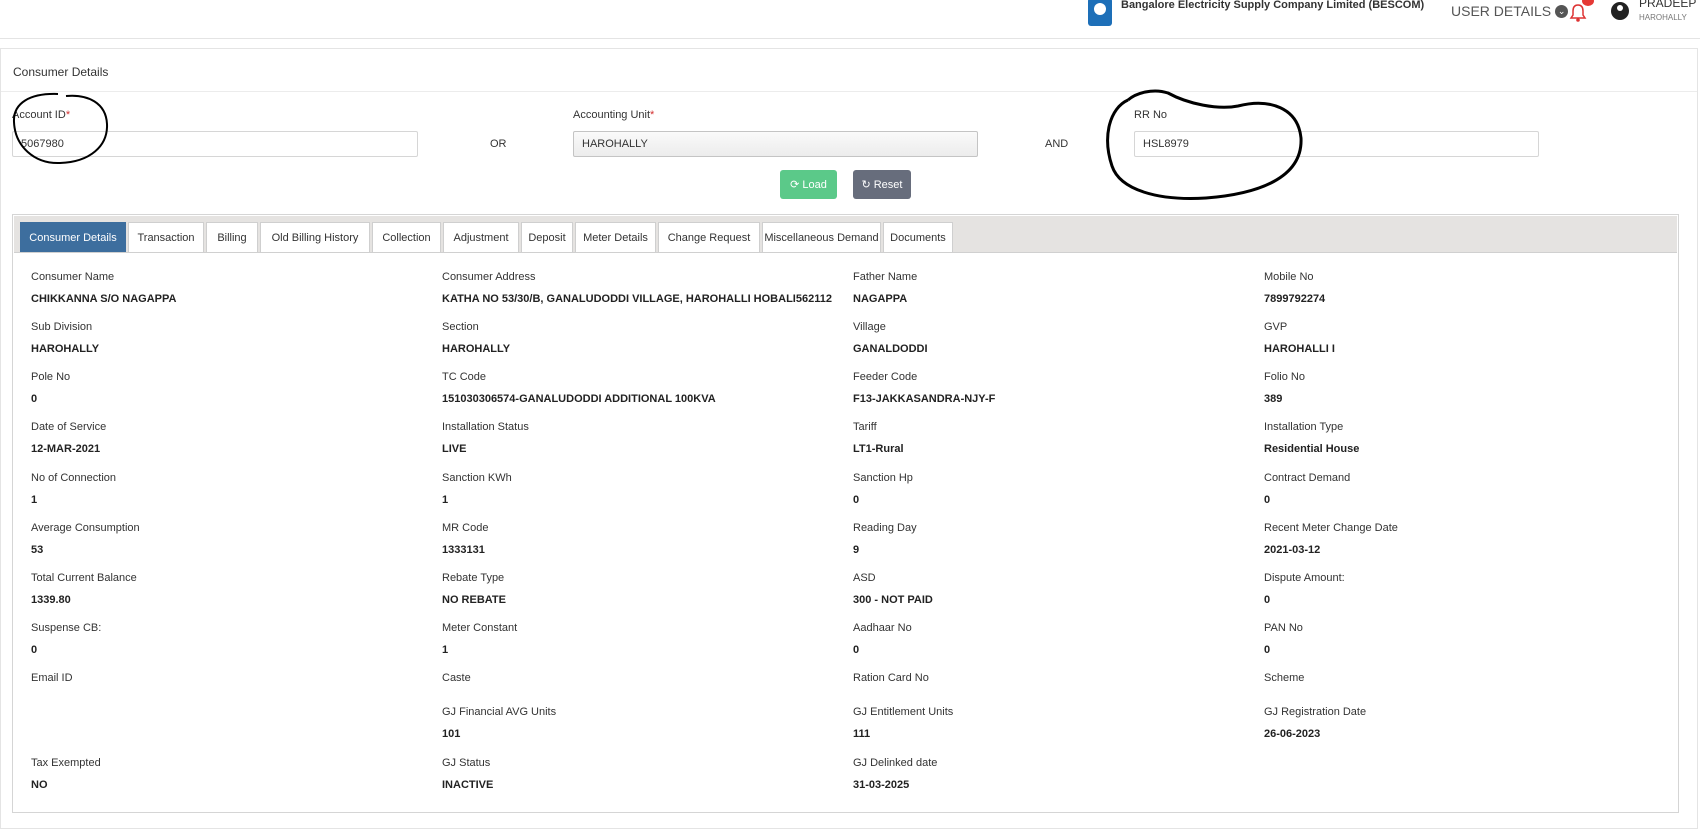 This screenshot has width=1700, height=829. What do you see at coordinates (473, 578) in the screenshot?
I see `rebate-type-label: Rebate Type` at bounding box center [473, 578].